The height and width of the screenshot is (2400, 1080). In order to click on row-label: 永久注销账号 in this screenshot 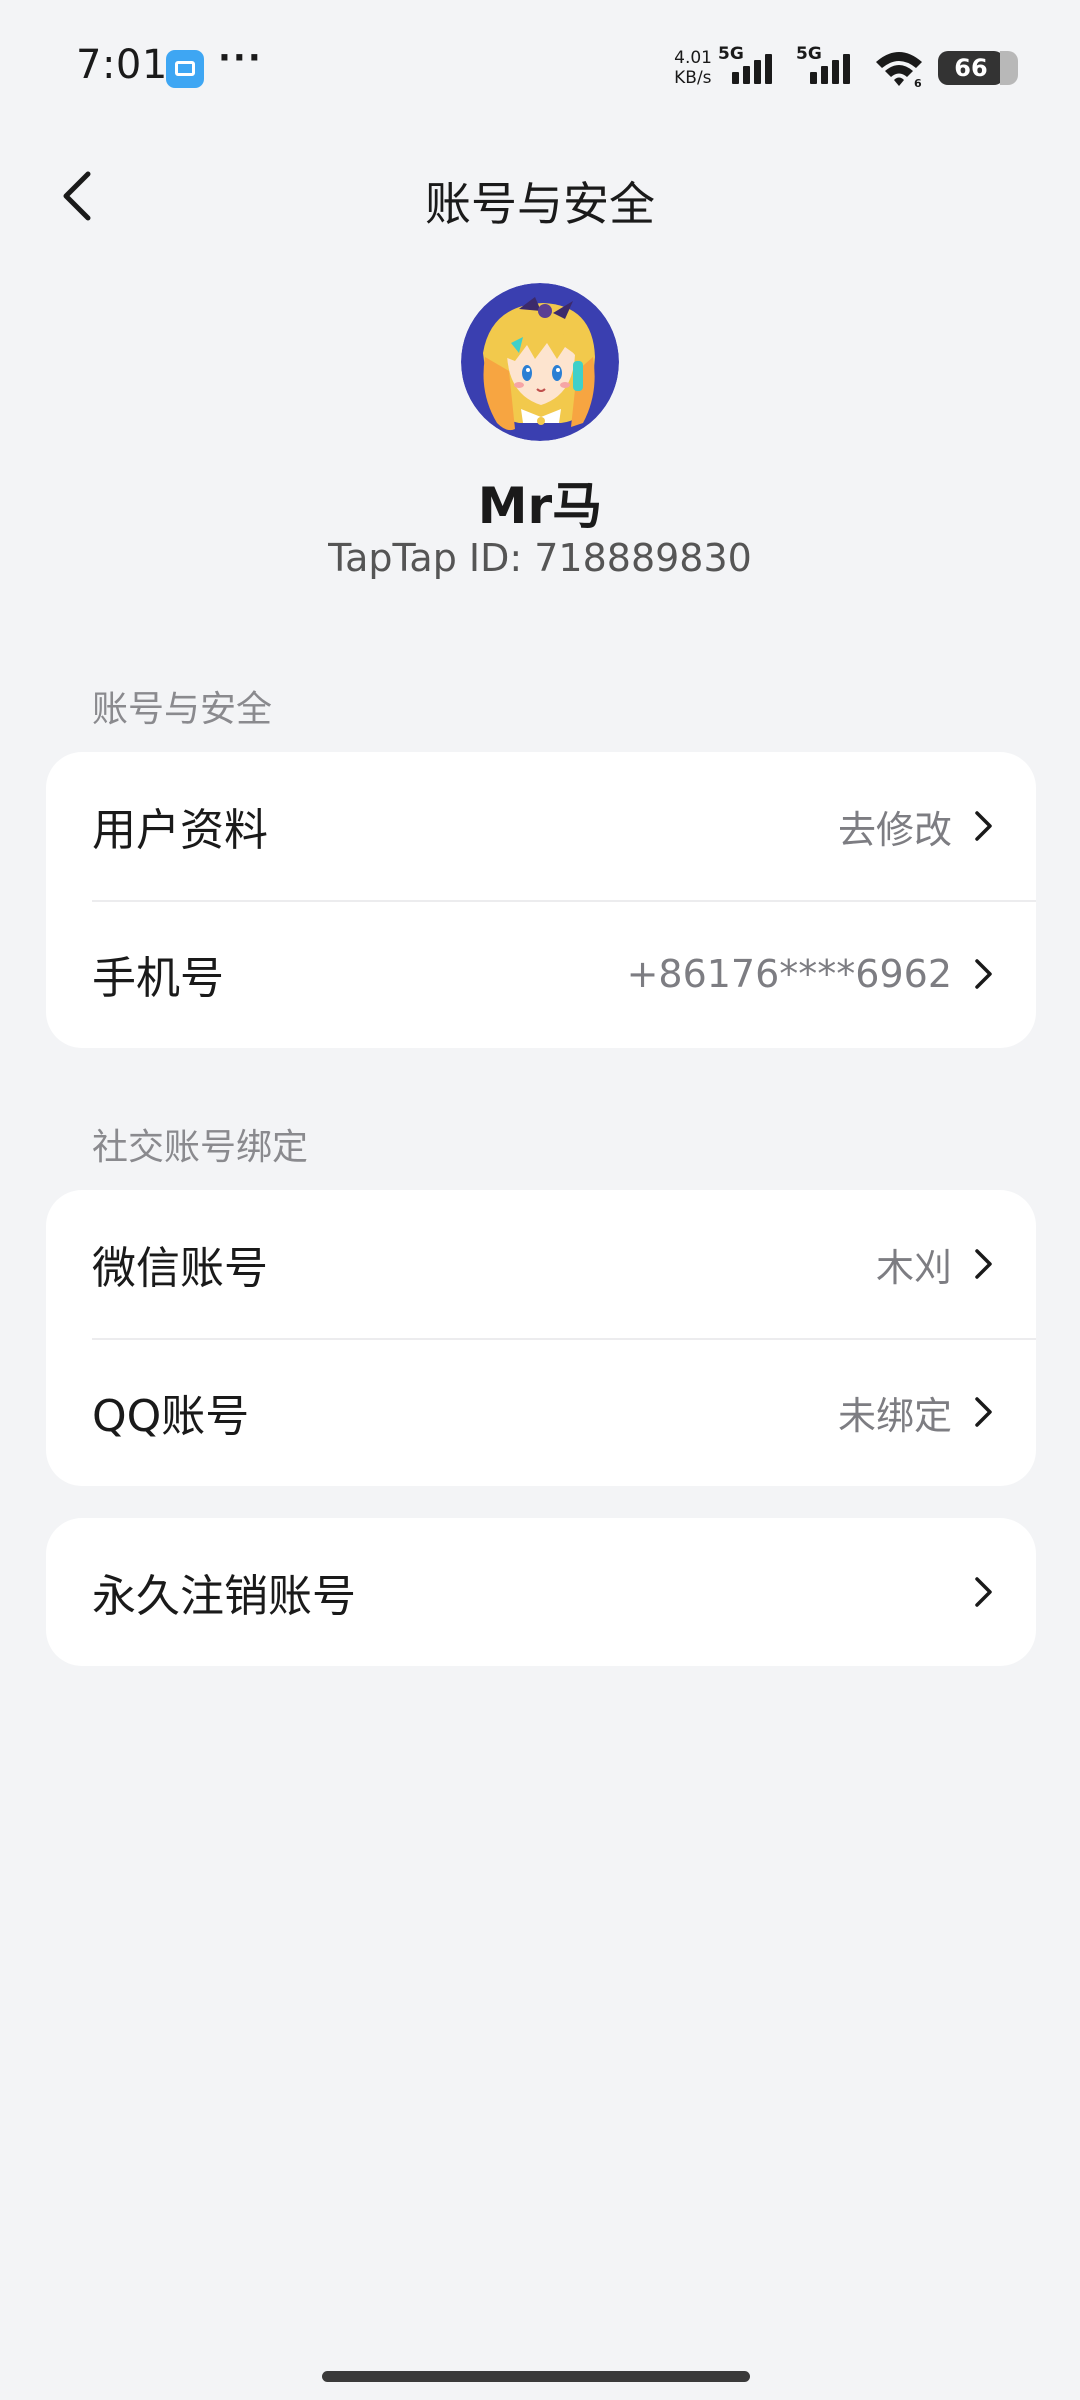, I will do `click(224, 1596)`.